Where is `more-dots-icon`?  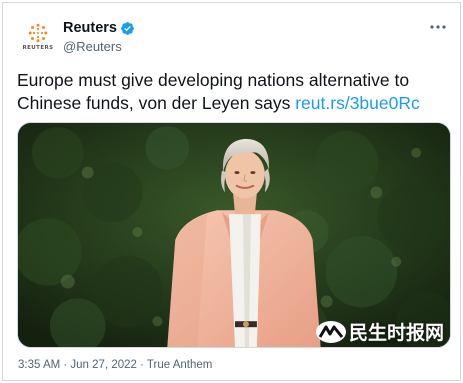
more-dots-icon is located at coordinates (438, 27).